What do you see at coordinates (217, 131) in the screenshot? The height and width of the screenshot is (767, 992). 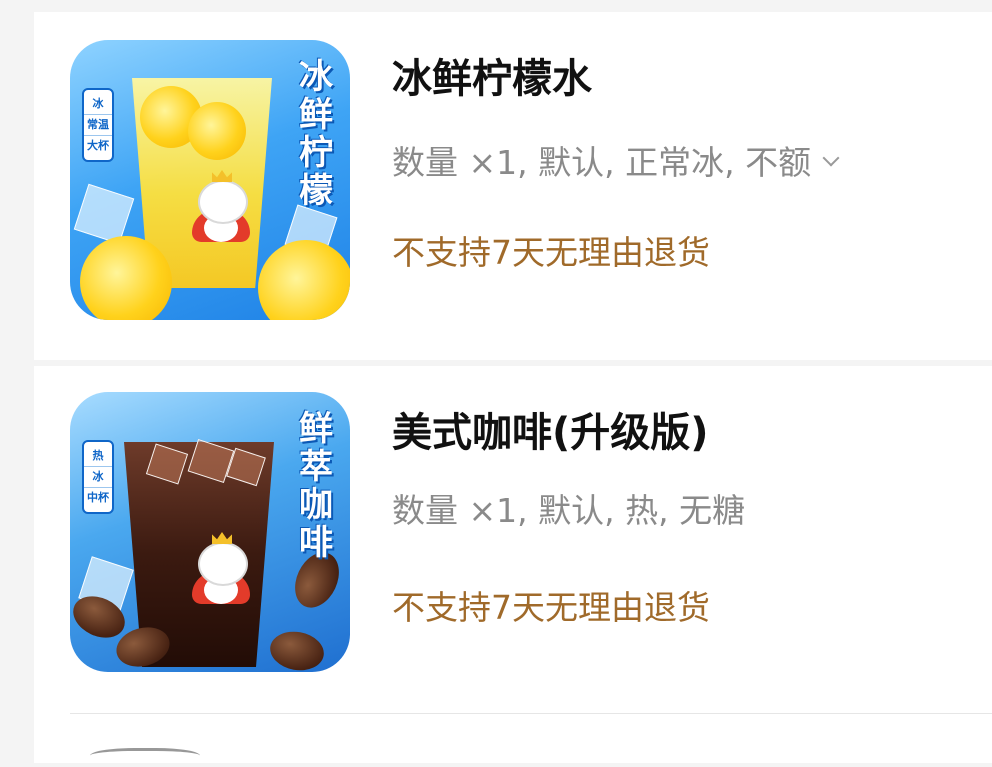 I see `lemon-slice-decor` at bounding box center [217, 131].